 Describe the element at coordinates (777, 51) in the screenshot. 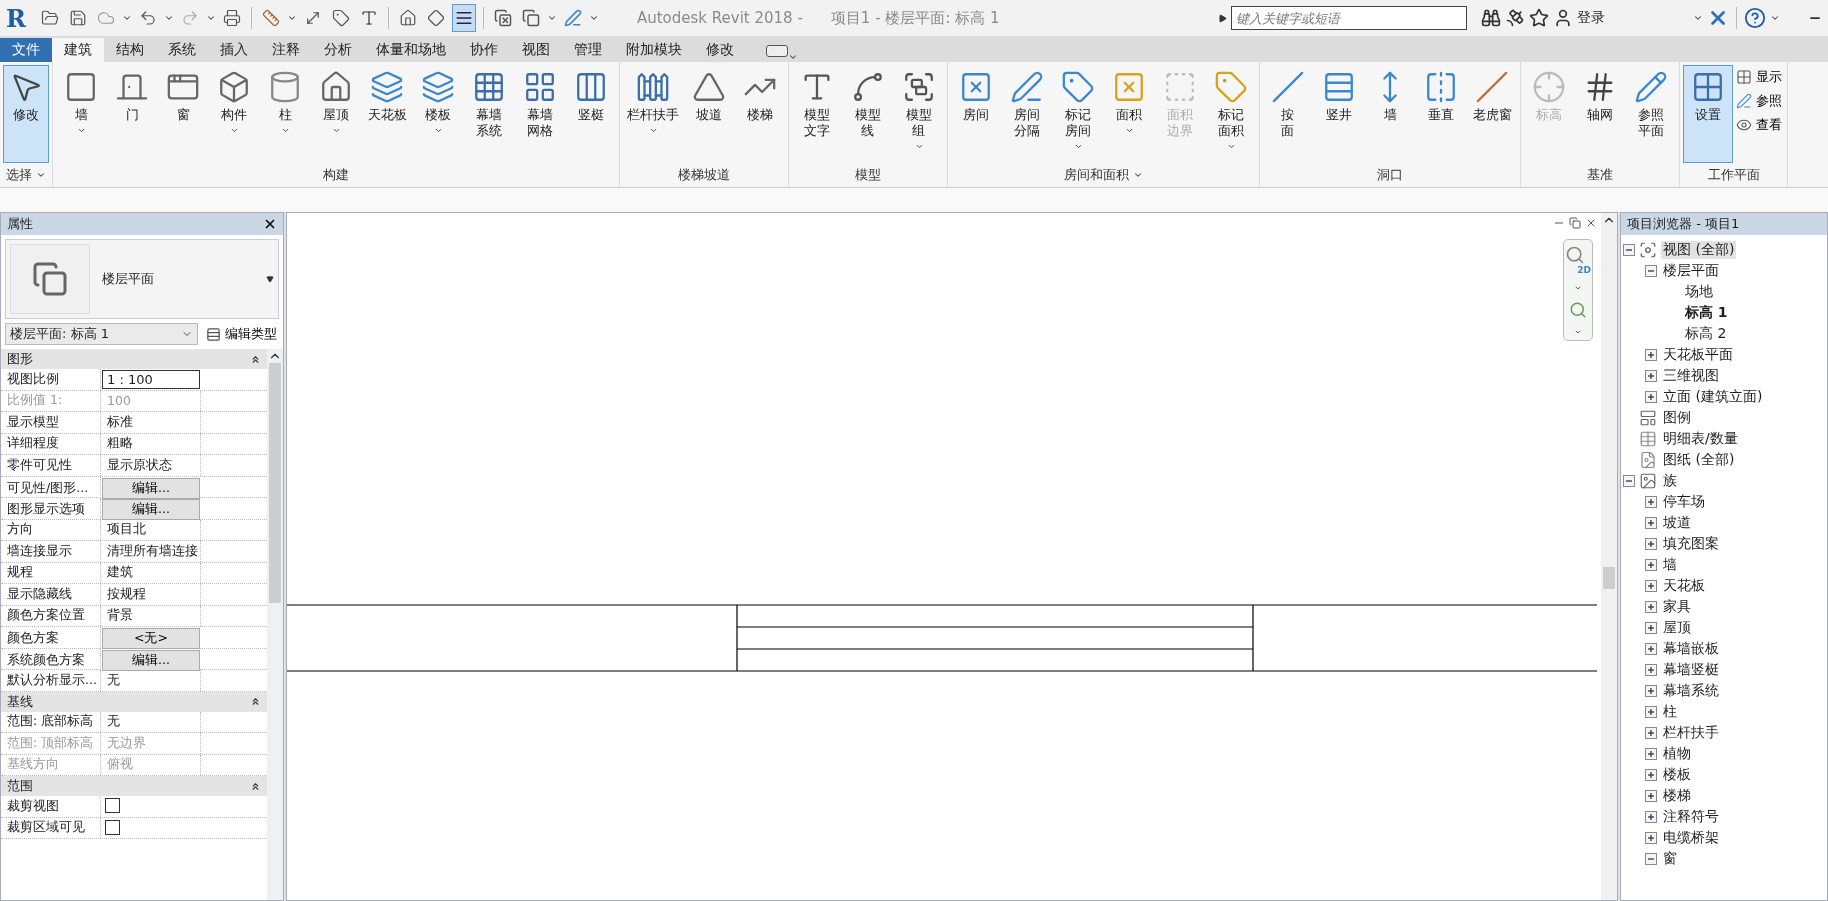

I see `panel-toggle-icon` at that location.